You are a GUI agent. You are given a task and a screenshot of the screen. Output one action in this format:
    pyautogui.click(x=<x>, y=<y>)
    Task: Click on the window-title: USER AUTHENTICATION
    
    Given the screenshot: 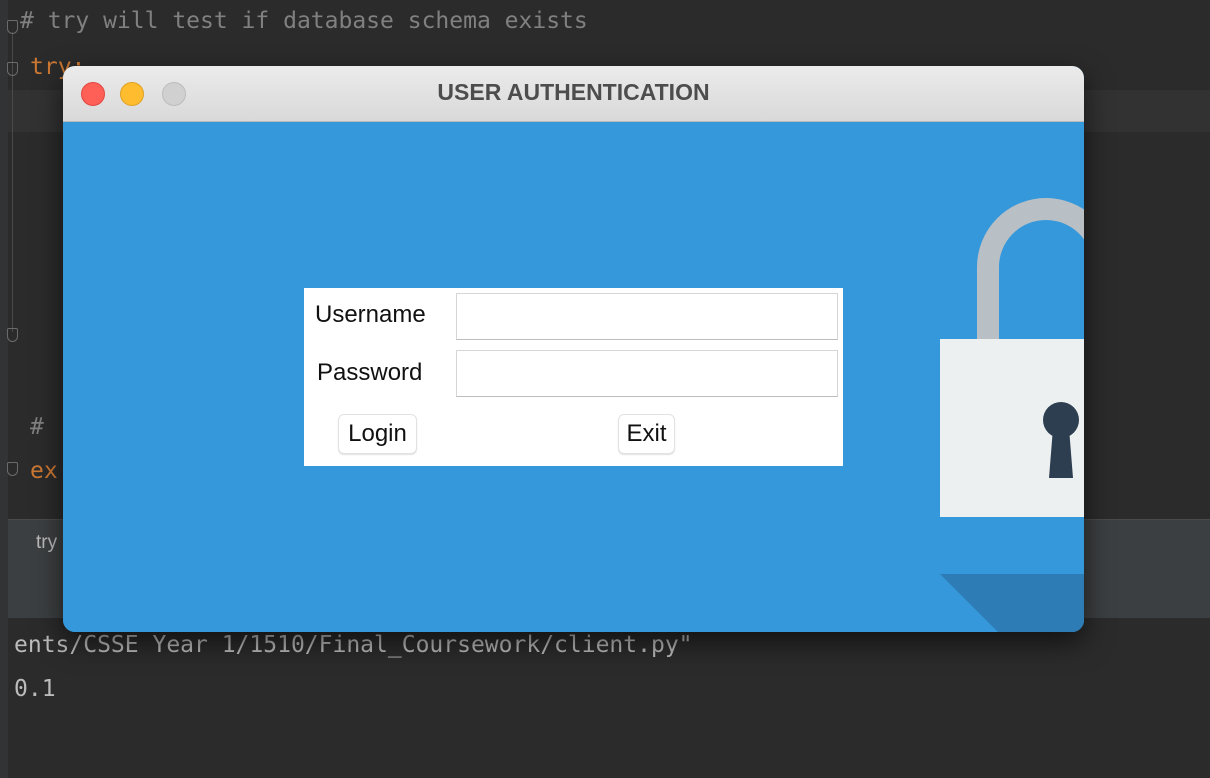 What is the action you would take?
    pyautogui.click(x=573, y=92)
    